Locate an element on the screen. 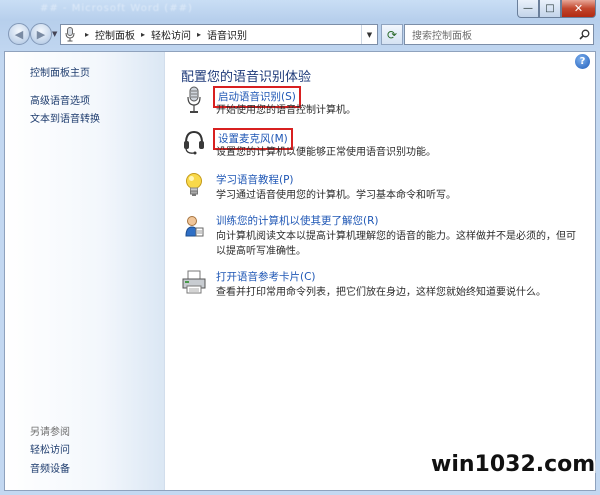 This screenshot has width=600, height=495. title-bar: ## - Microsoft Word (##) — □ ✕ is located at coordinates (300, 10).